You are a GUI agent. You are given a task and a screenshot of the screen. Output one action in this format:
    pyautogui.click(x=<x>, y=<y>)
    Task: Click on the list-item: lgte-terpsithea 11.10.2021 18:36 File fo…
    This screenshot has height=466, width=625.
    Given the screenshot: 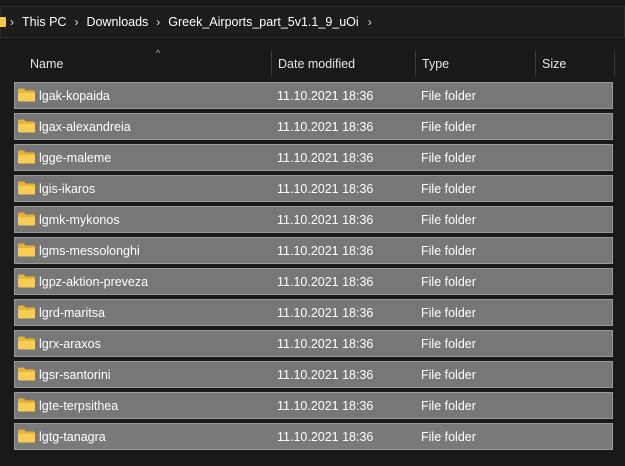 What is the action you would take?
    pyautogui.click(x=313, y=405)
    